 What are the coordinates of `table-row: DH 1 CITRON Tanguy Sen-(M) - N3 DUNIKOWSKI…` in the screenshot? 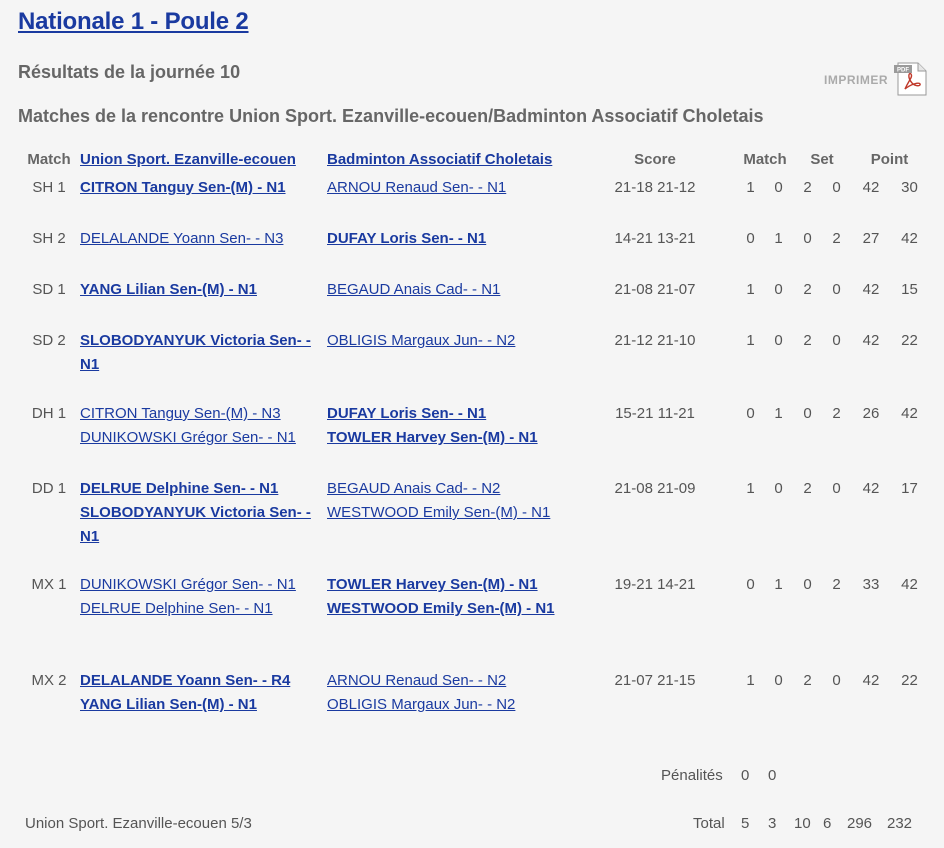 It's located at (473, 439).